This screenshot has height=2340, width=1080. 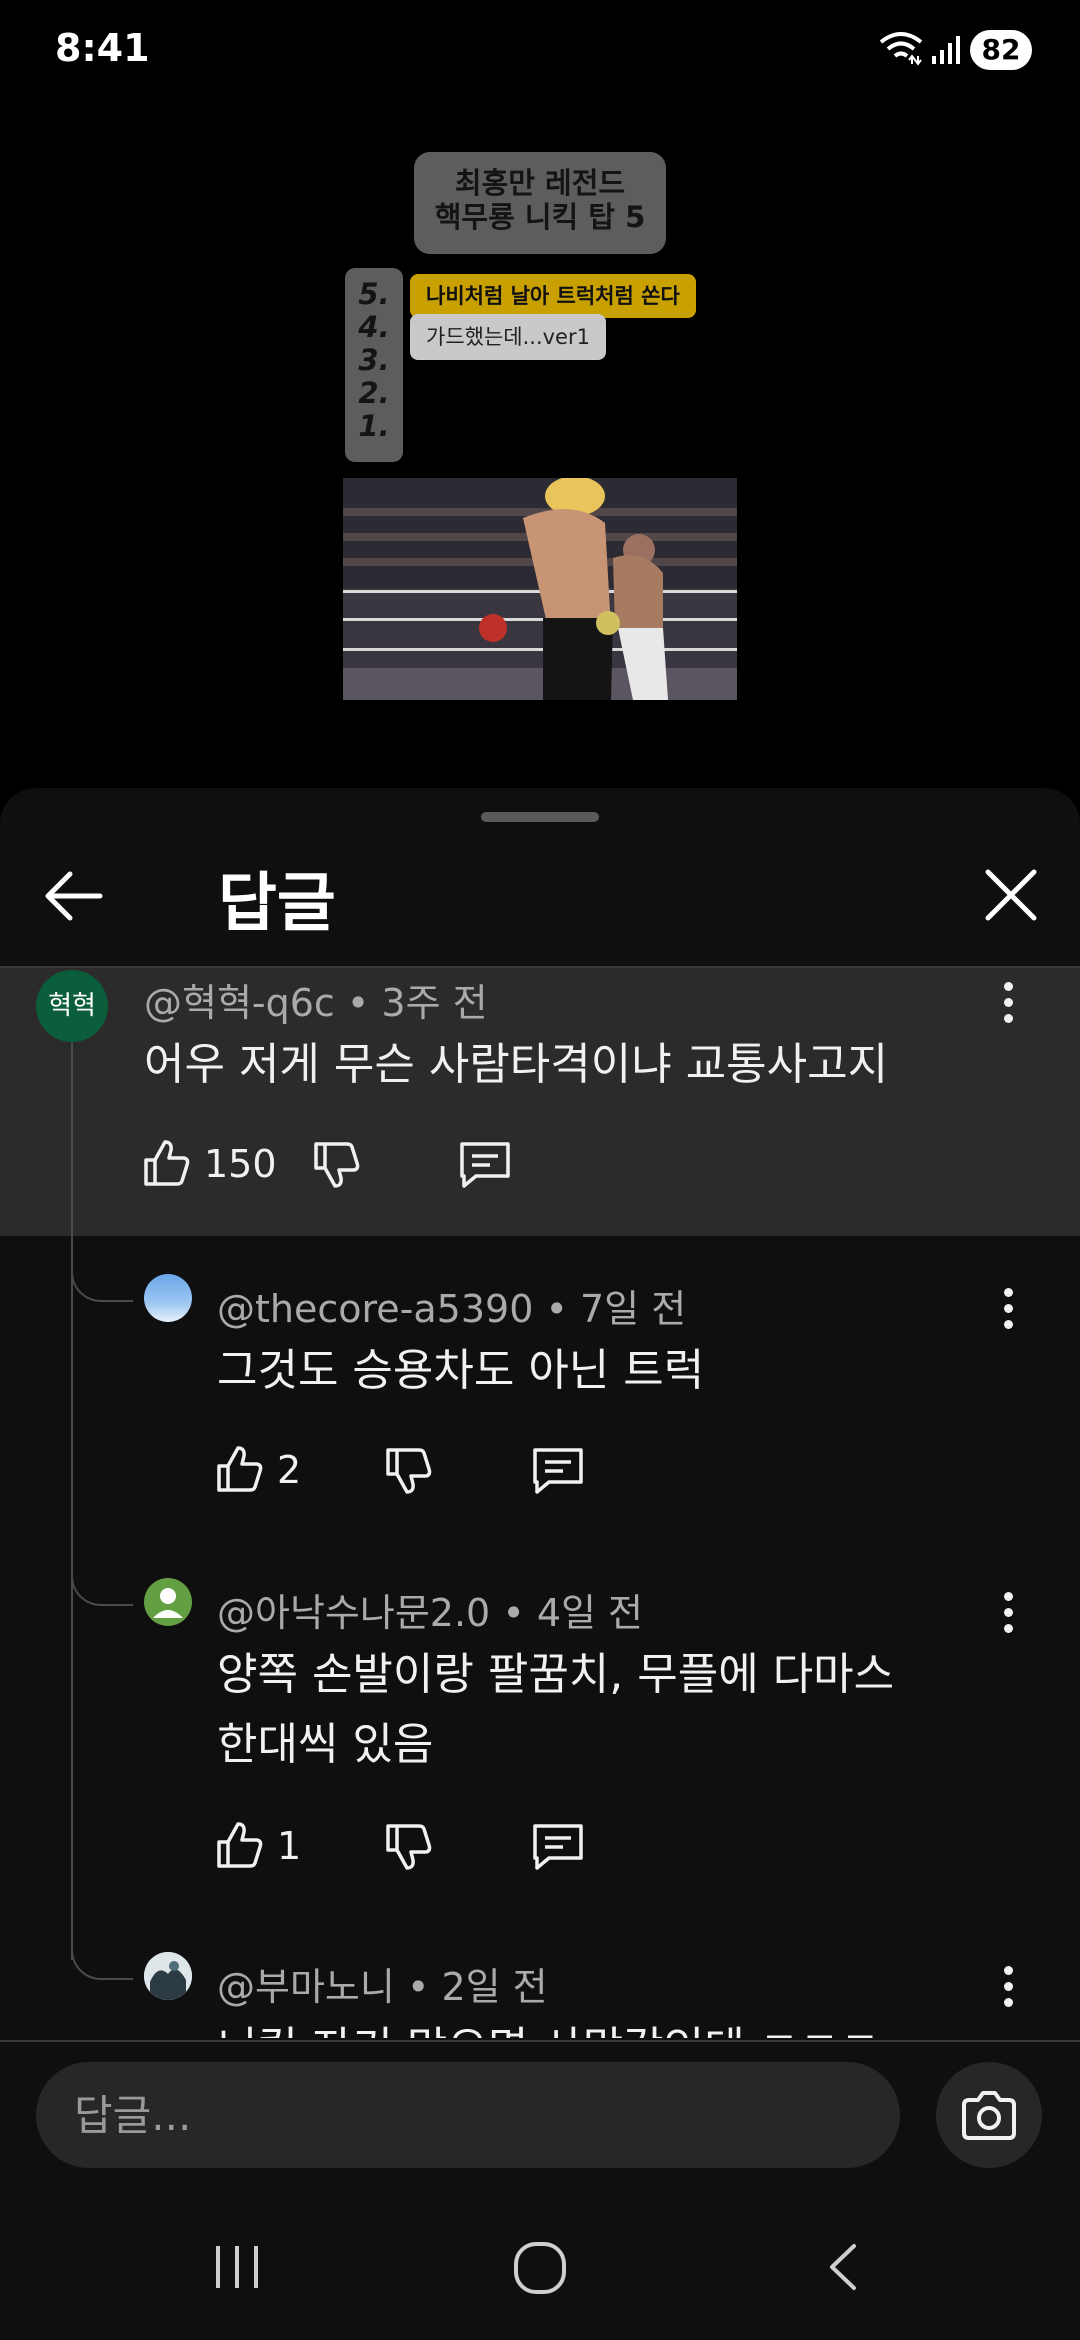 I want to click on system-back-icon, so click(x=845, y=2267).